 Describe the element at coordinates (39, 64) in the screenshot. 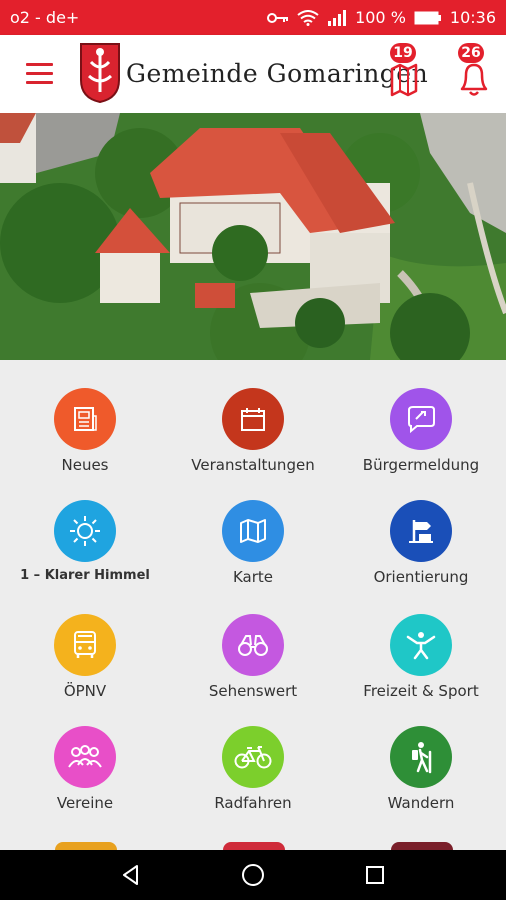

I see `menu-icon` at that location.